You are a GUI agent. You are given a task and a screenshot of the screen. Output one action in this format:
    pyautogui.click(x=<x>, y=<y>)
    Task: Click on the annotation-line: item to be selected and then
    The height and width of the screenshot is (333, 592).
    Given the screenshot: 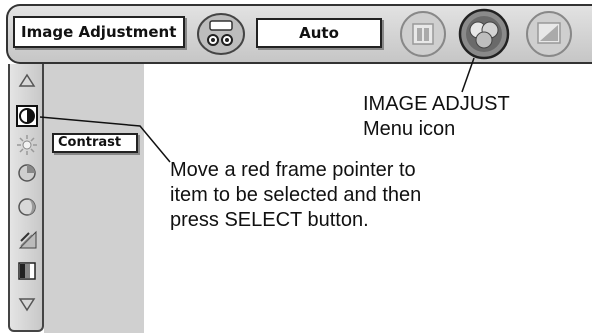 What is the action you would take?
    pyautogui.click(x=296, y=195)
    